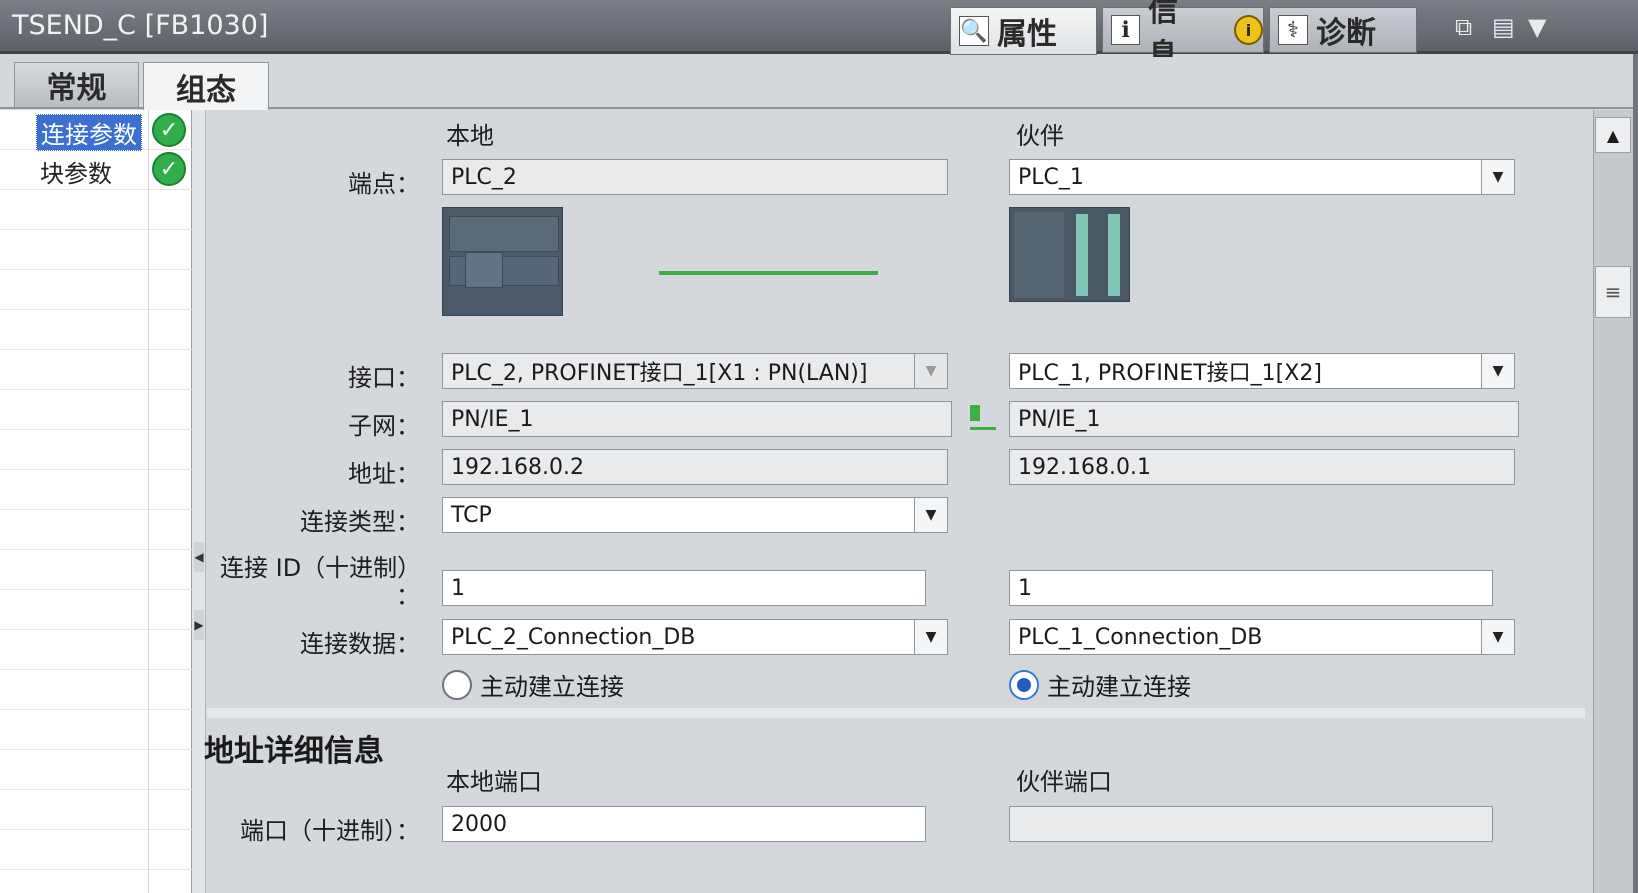  I want to click on partner-endpoint-select: PLC_1 ▼, so click(1262, 177).